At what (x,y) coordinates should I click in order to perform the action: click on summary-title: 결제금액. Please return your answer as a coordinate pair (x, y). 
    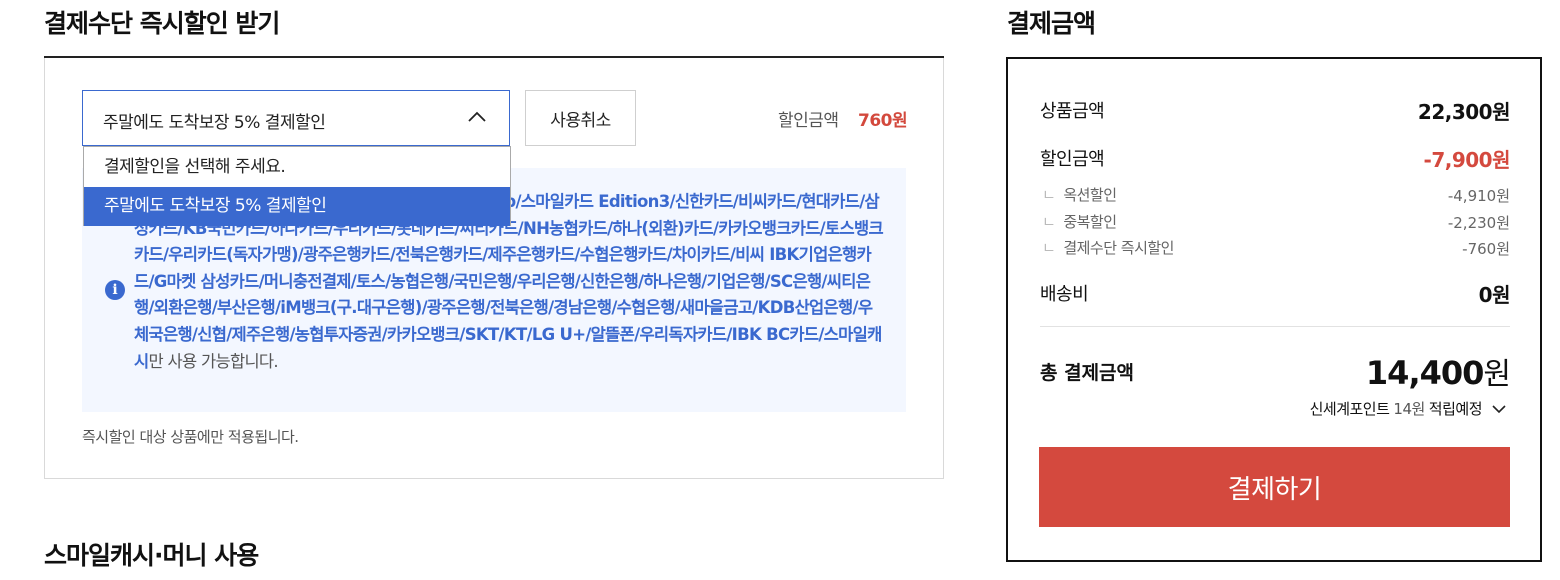
    Looking at the image, I should click on (1051, 23).